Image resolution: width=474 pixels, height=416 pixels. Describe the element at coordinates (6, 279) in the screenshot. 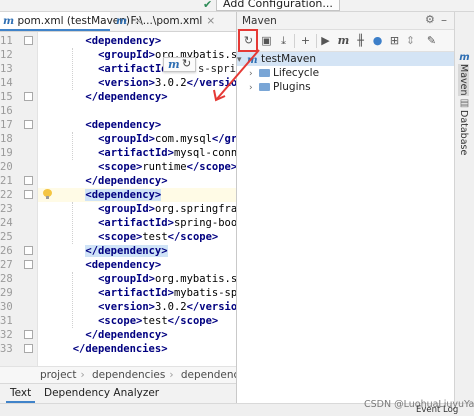

I see `line-number: 28` at that location.